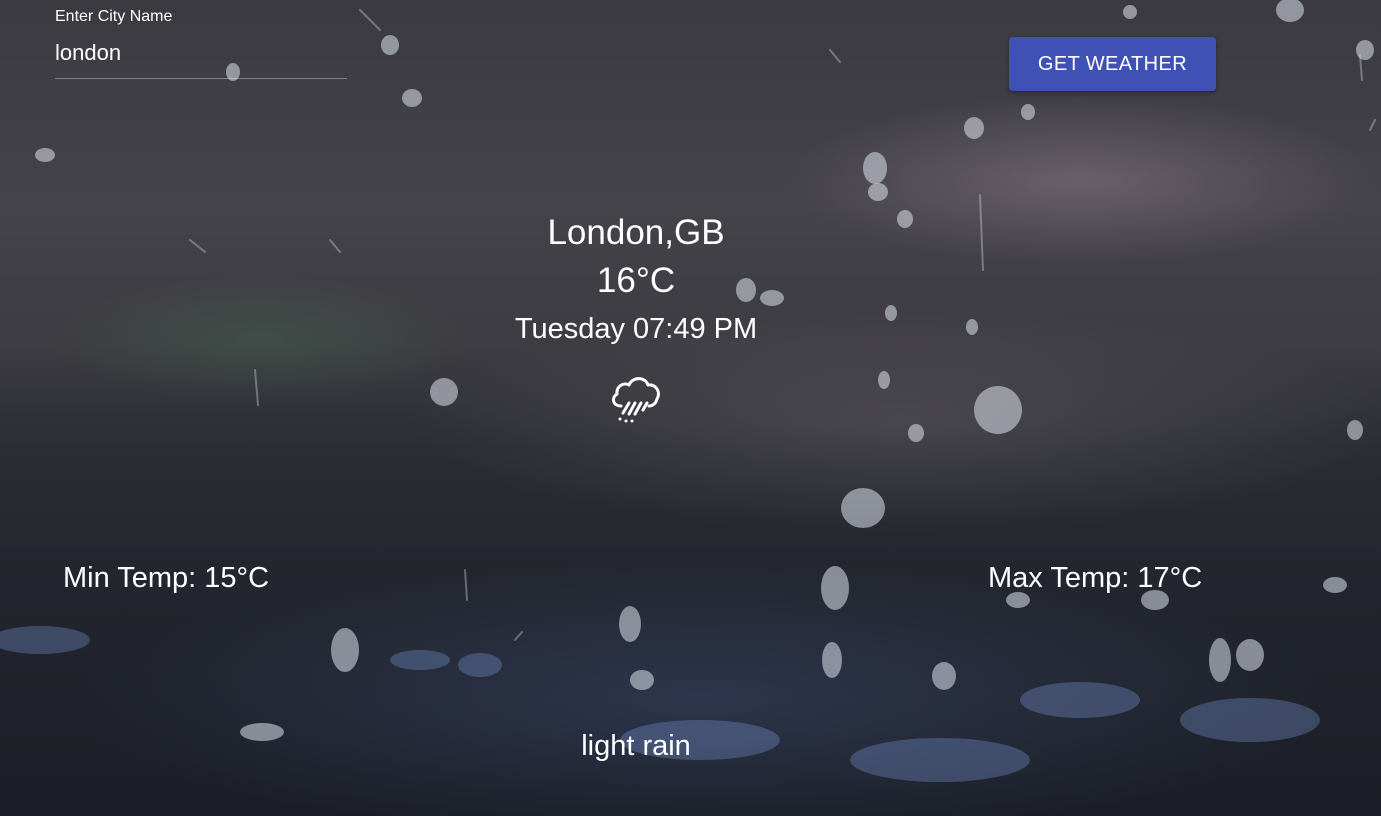  What do you see at coordinates (1095, 578) in the screenshot?
I see `max-temperature: Max Temp: 17°C` at bounding box center [1095, 578].